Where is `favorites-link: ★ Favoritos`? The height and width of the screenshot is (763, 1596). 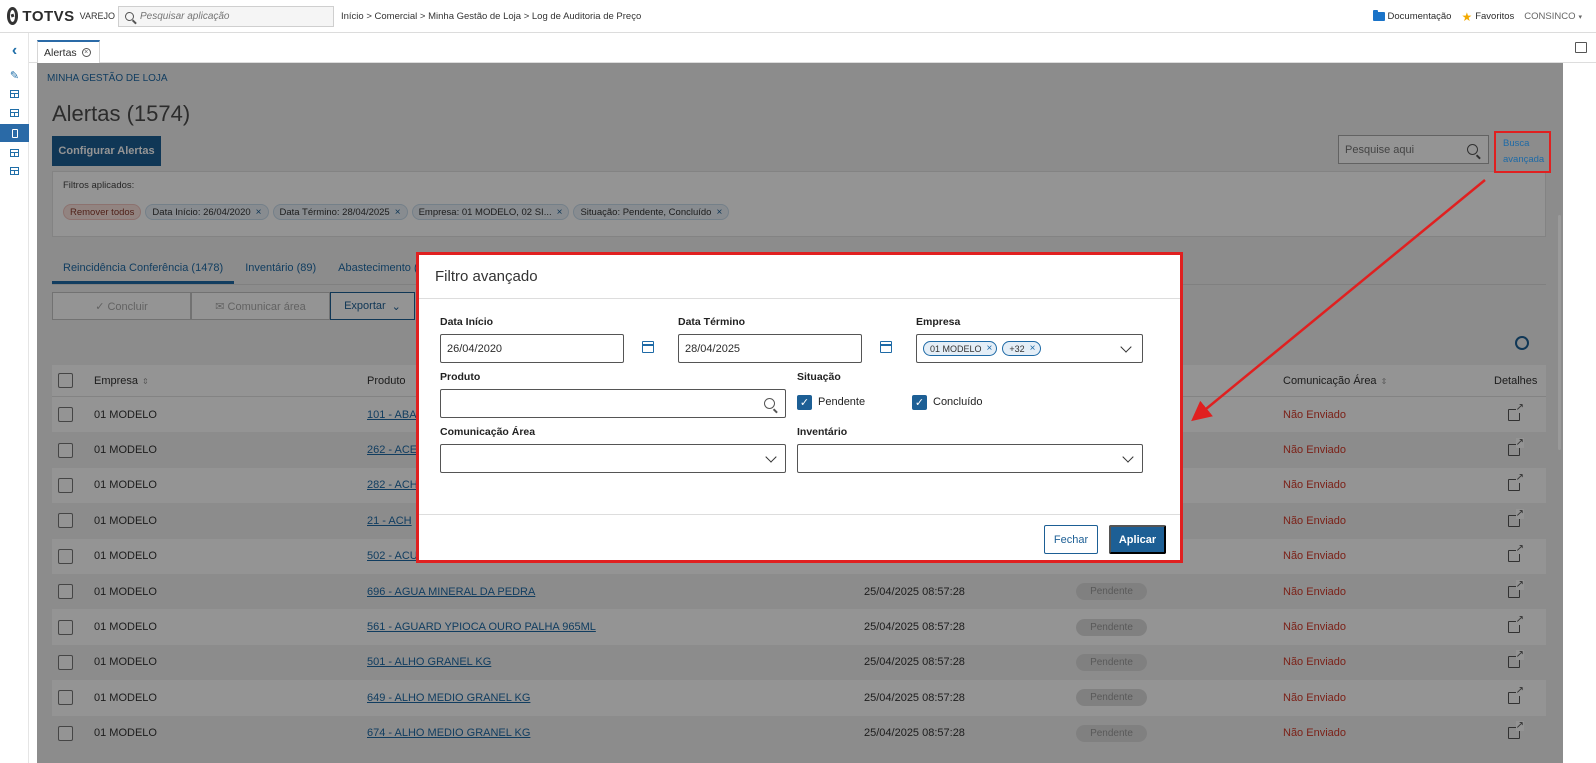
favorites-link: ★ Favoritos is located at coordinates (1487, 17).